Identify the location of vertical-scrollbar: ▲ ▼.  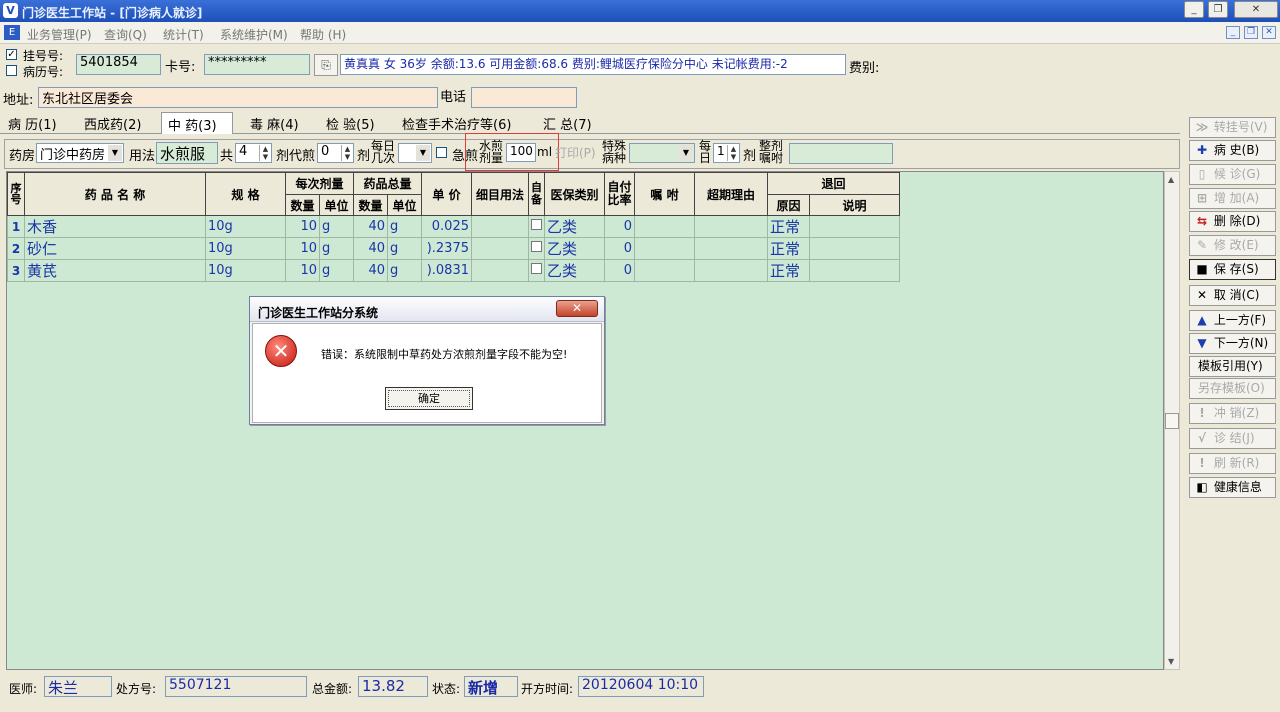
(1172, 420).